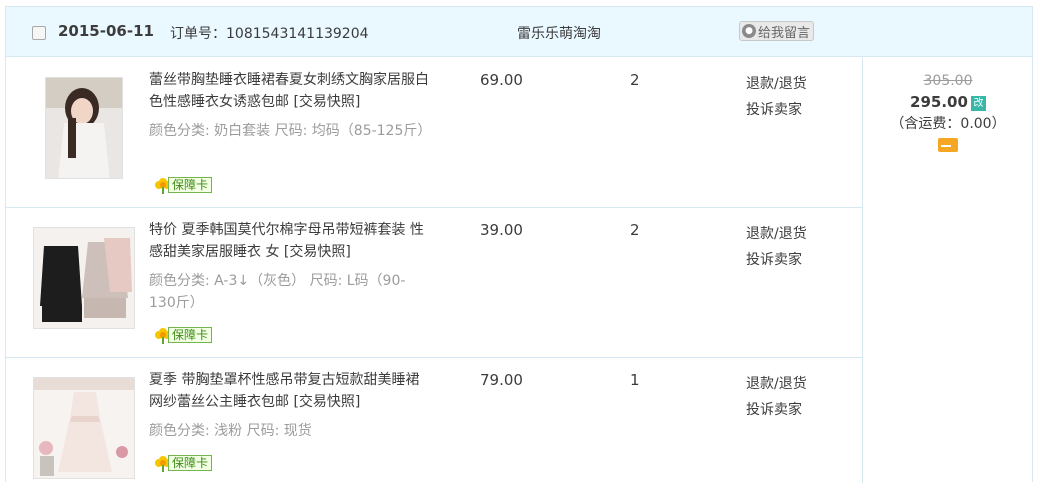  What do you see at coordinates (635, 380) in the screenshot?
I see `quantity: 1` at bounding box center [635, 380].